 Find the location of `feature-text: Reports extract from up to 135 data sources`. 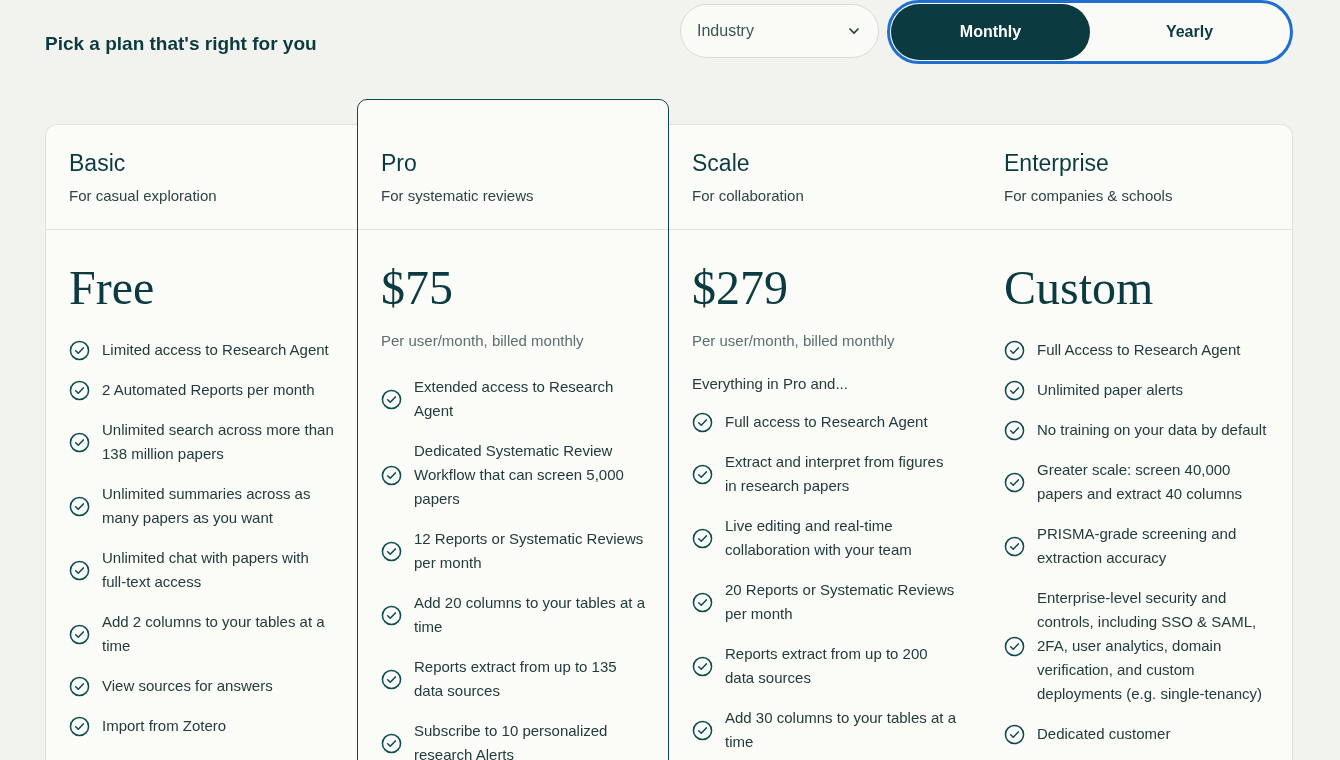

feature-text: Reports extract from up to 135 data sources is located at coordinates (516, 679).